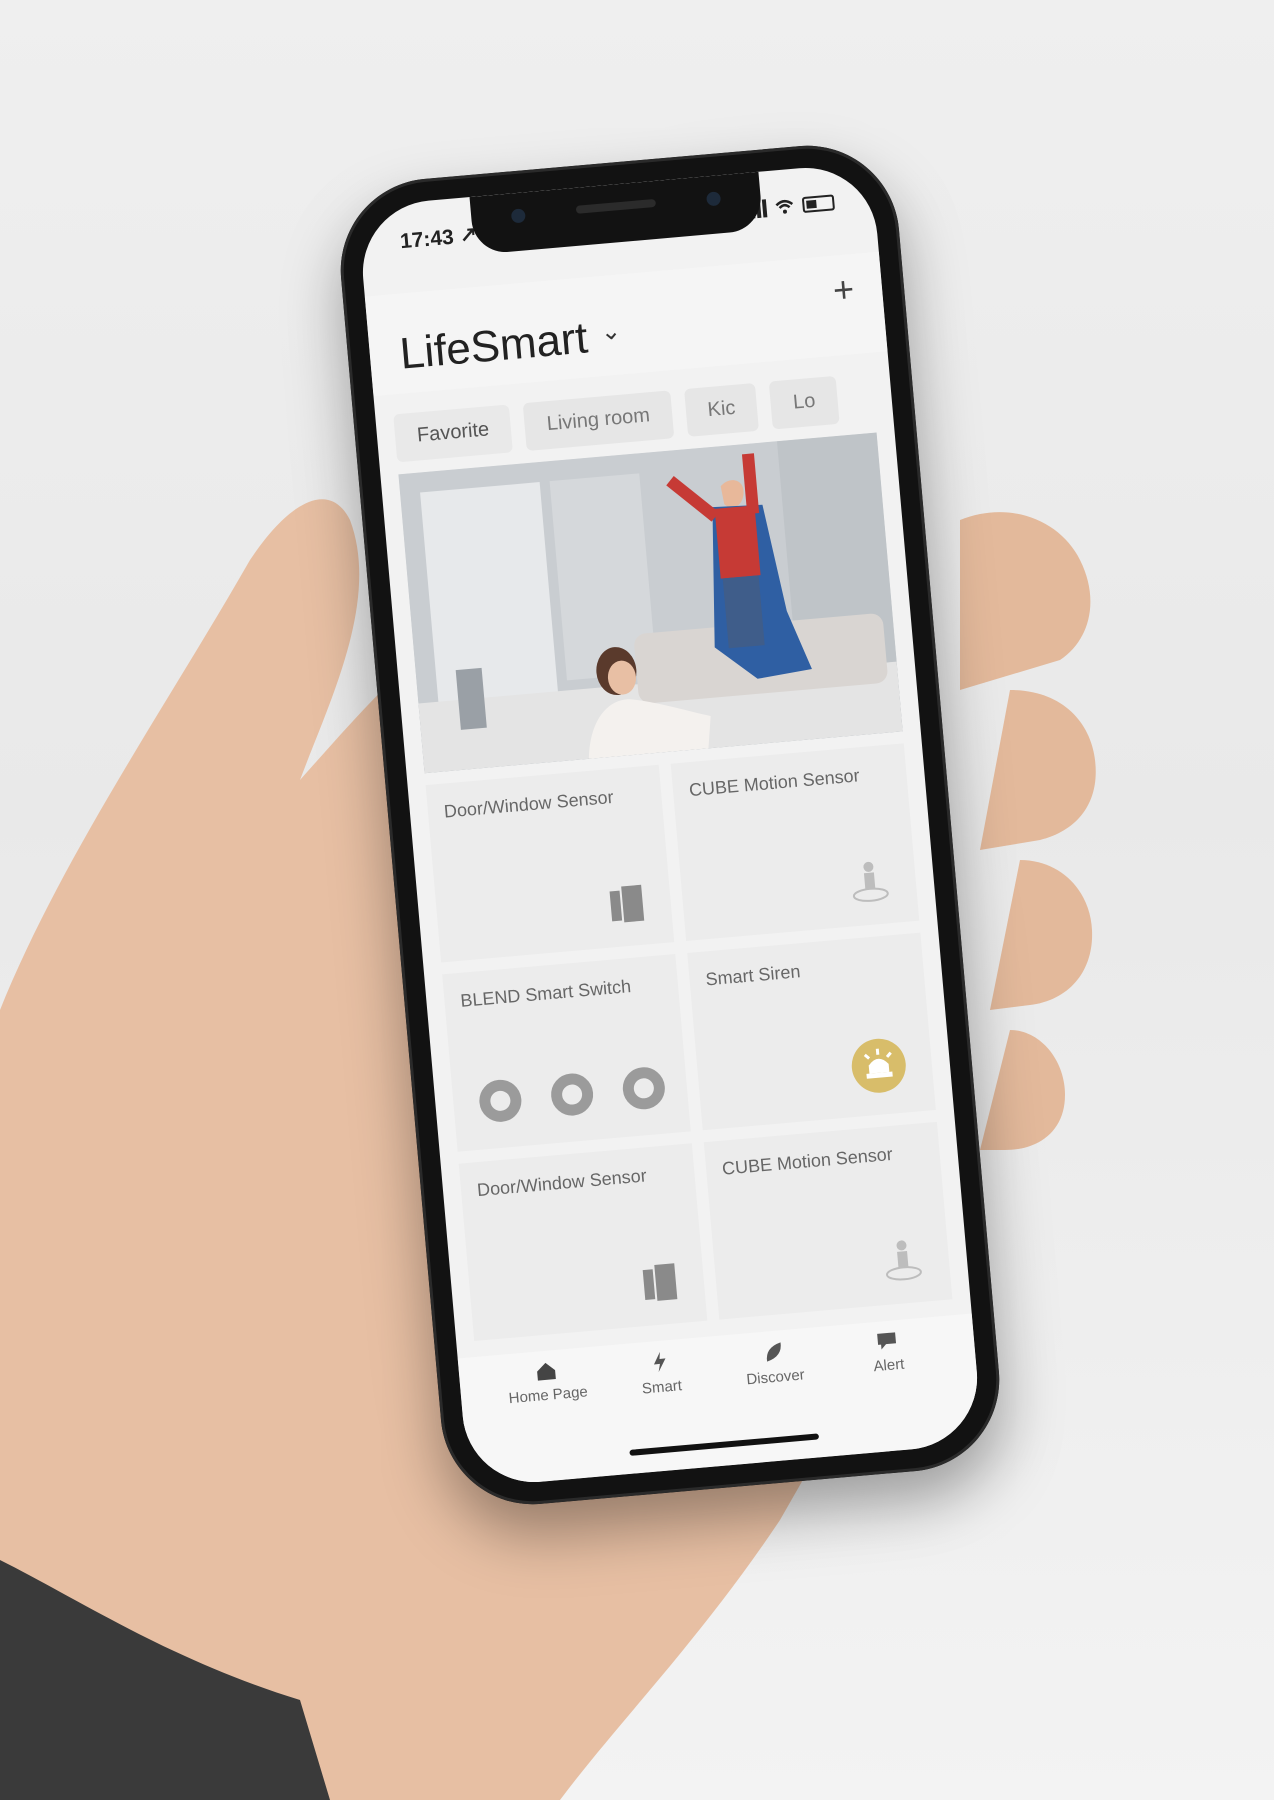  What do you see at coordinates (664, 1411) in the screenshot?
I see `tab-smart: Smart` at bounding box center [664, 1411].